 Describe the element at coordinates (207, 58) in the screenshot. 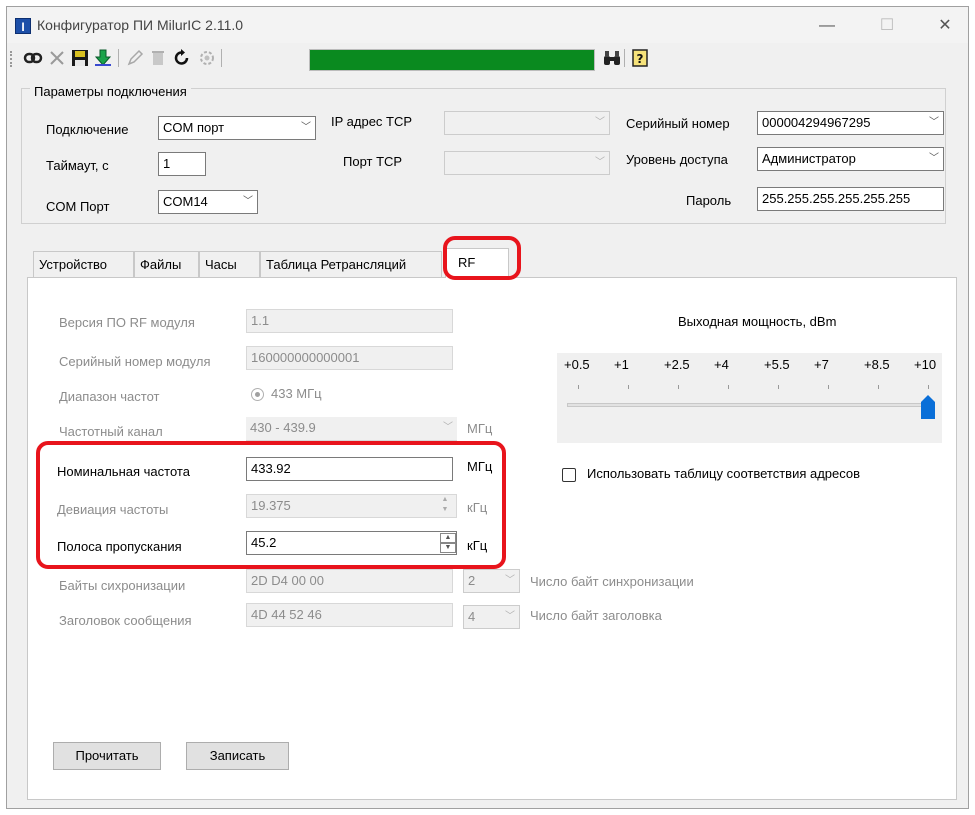

I see `settings-icon` at that location.